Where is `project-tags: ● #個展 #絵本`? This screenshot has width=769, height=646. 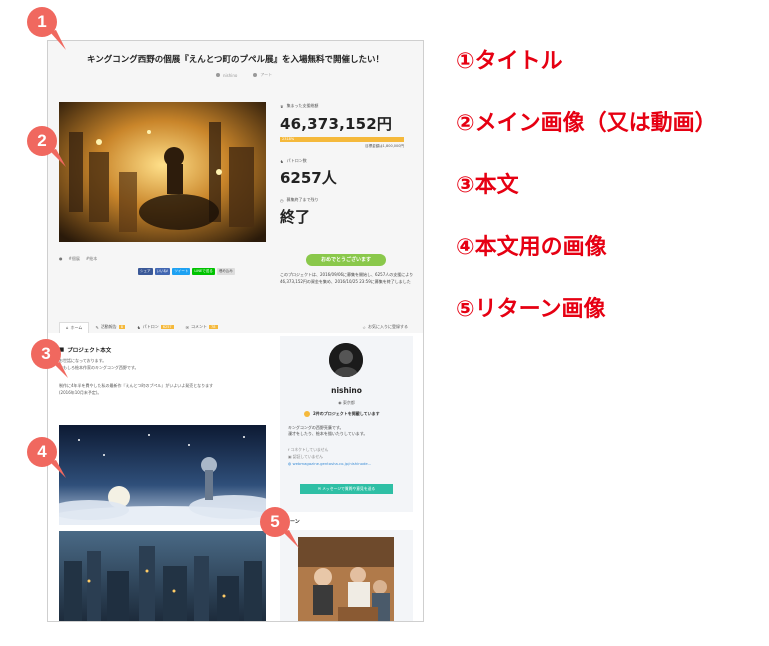
project-tags: ● #個展 #絵本 is located at coordinates (78, 259).